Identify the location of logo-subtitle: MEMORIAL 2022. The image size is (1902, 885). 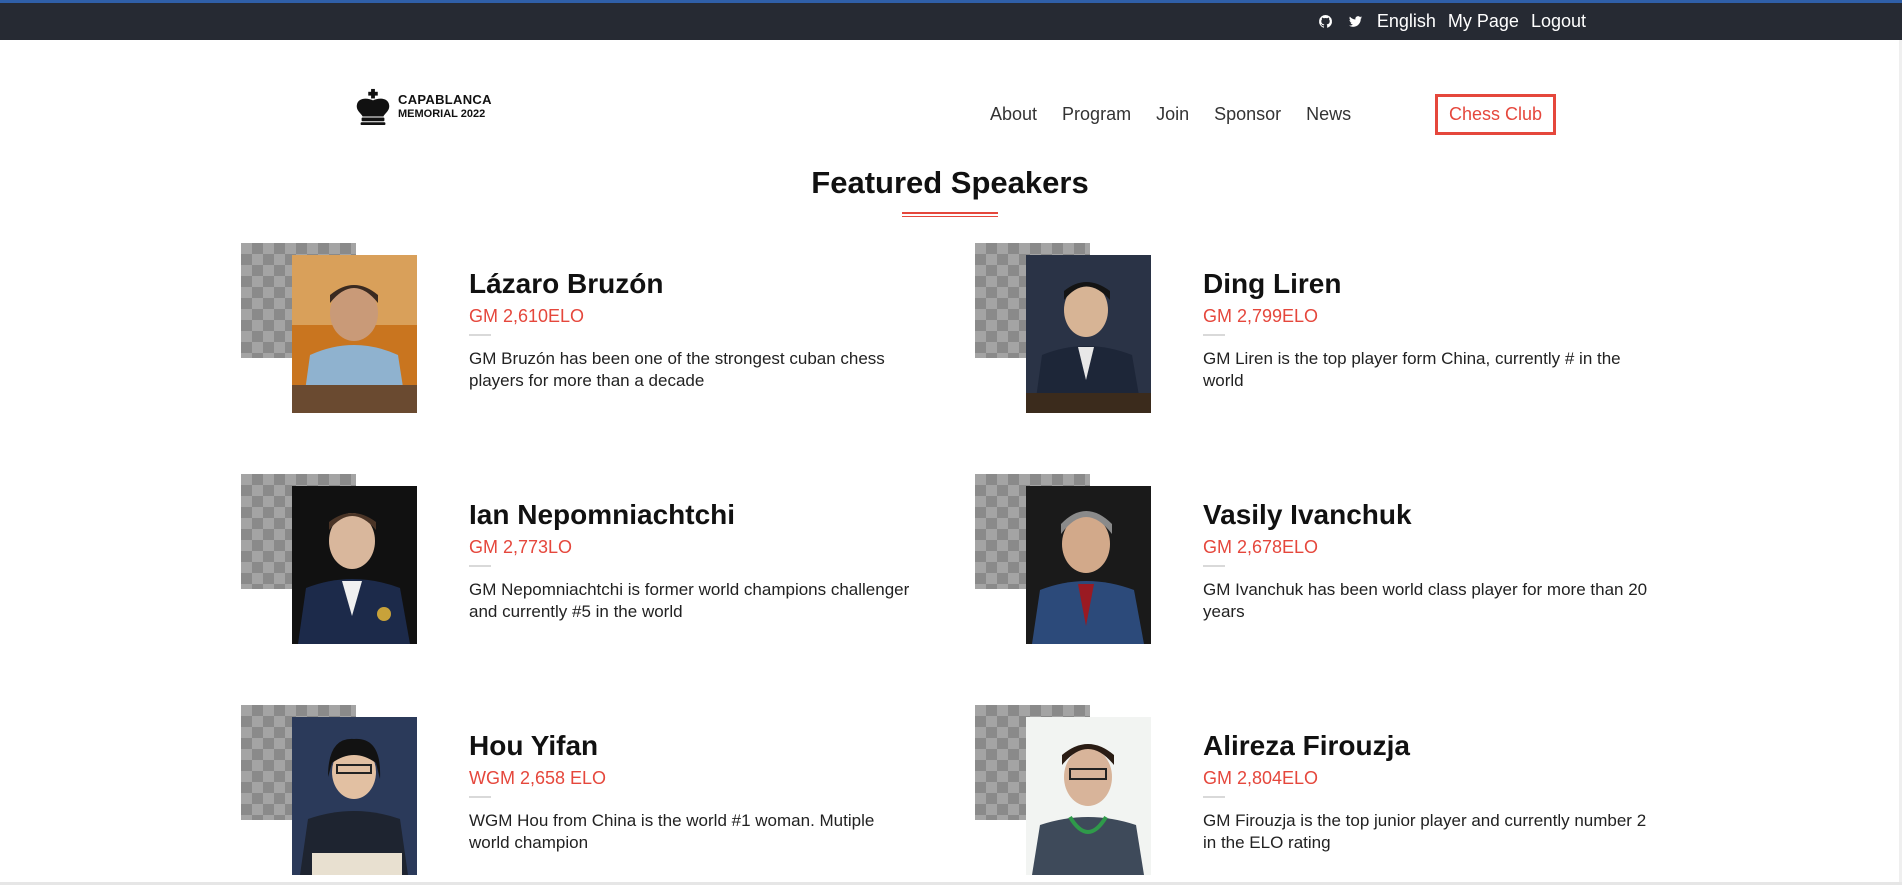
(442, 114).